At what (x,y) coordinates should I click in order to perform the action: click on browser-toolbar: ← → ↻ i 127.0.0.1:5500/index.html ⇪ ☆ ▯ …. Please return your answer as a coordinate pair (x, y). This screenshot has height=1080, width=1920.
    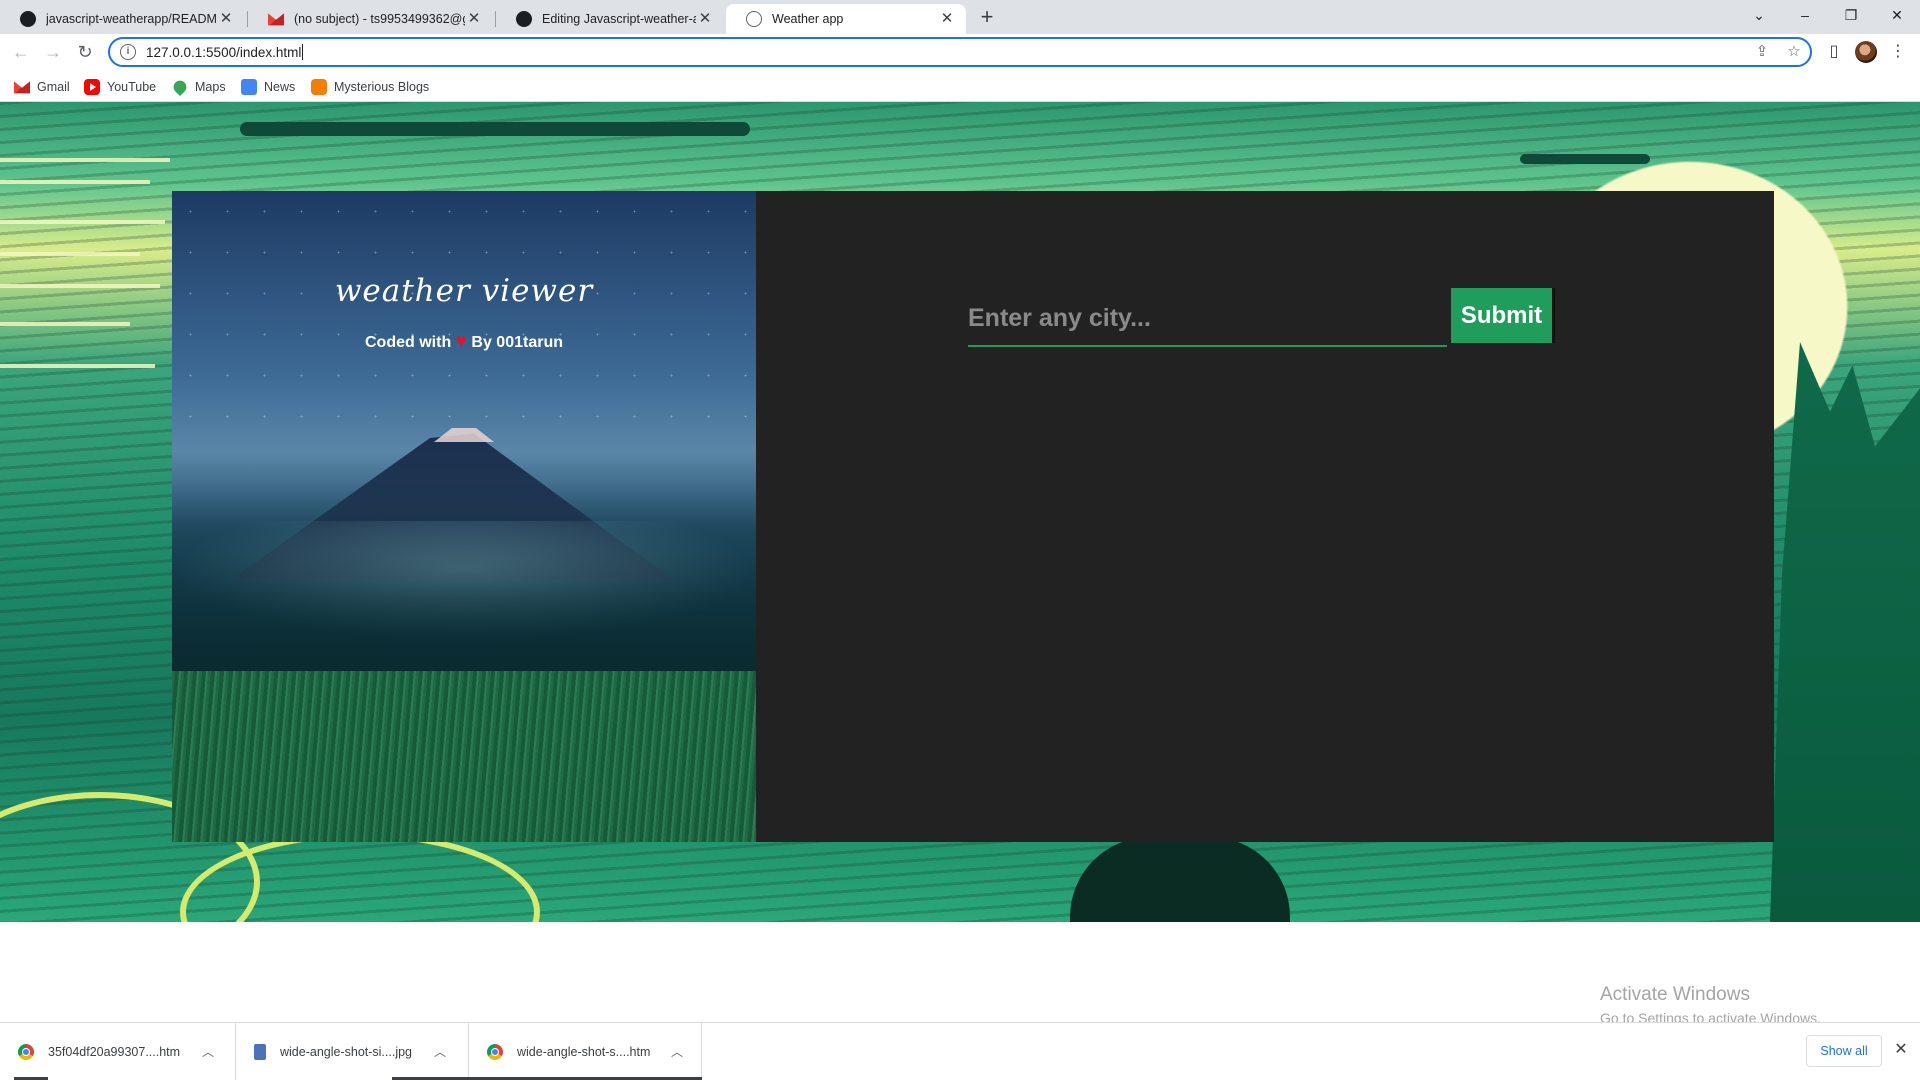
    Looking at the image, I should click on (960, 52).